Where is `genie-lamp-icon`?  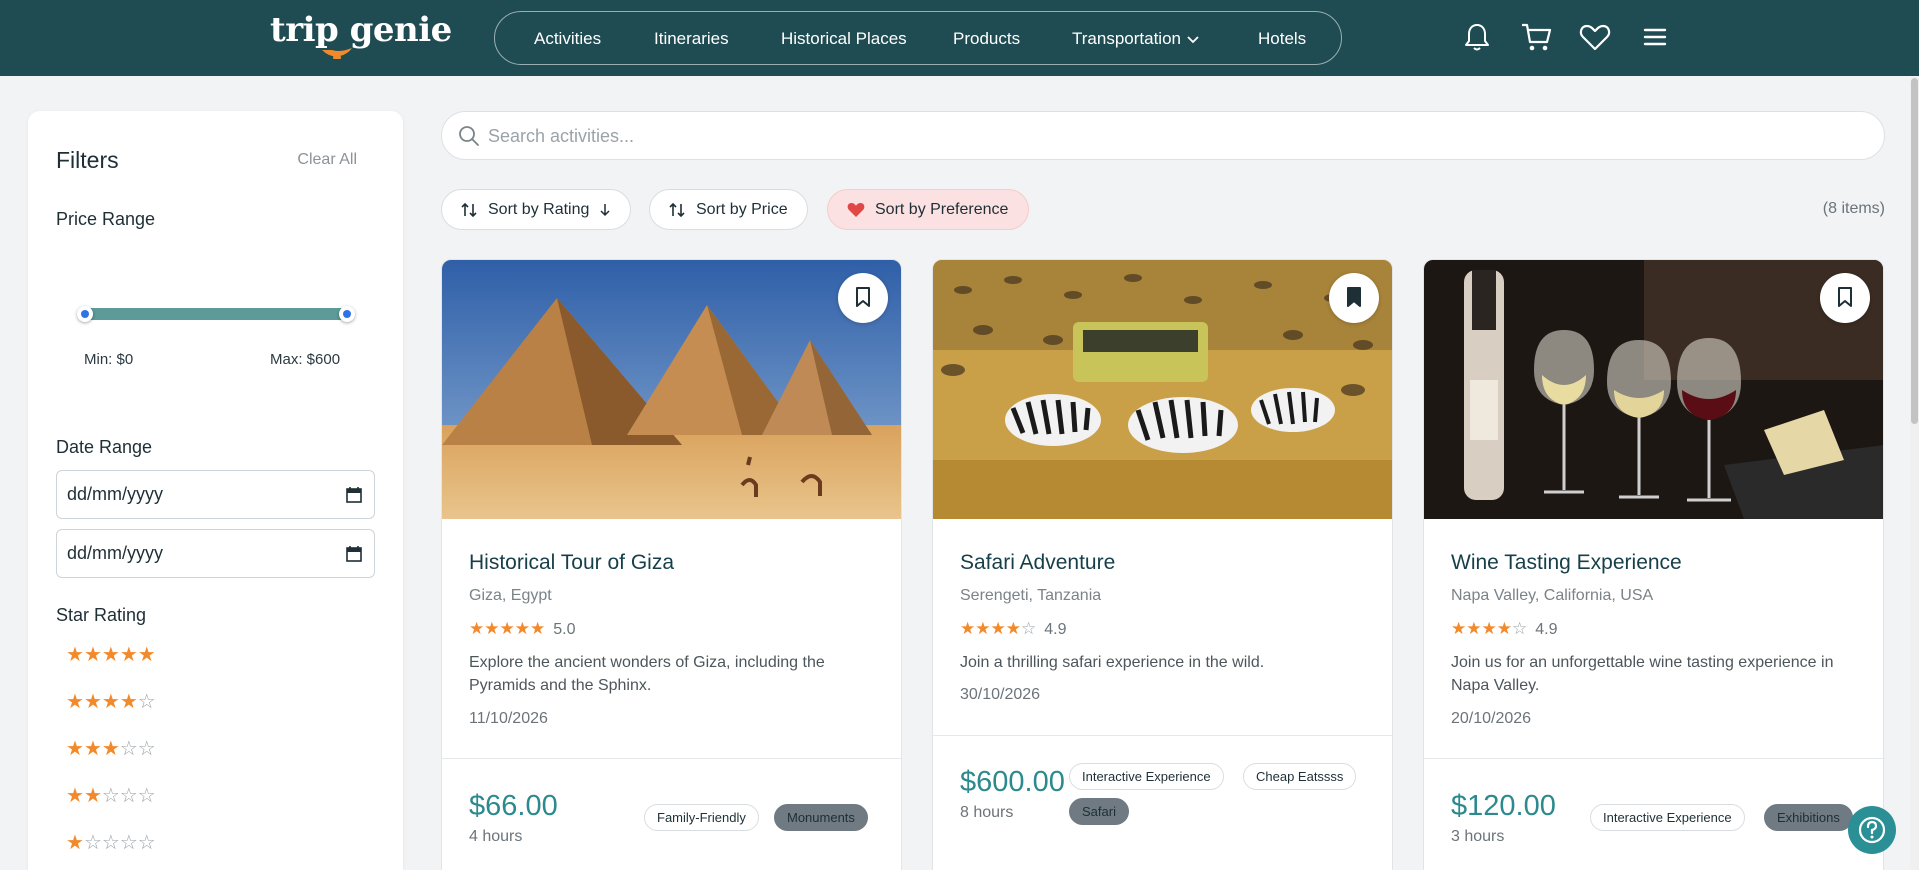 genie-lamp-icon is located at coordinates (337, 53).